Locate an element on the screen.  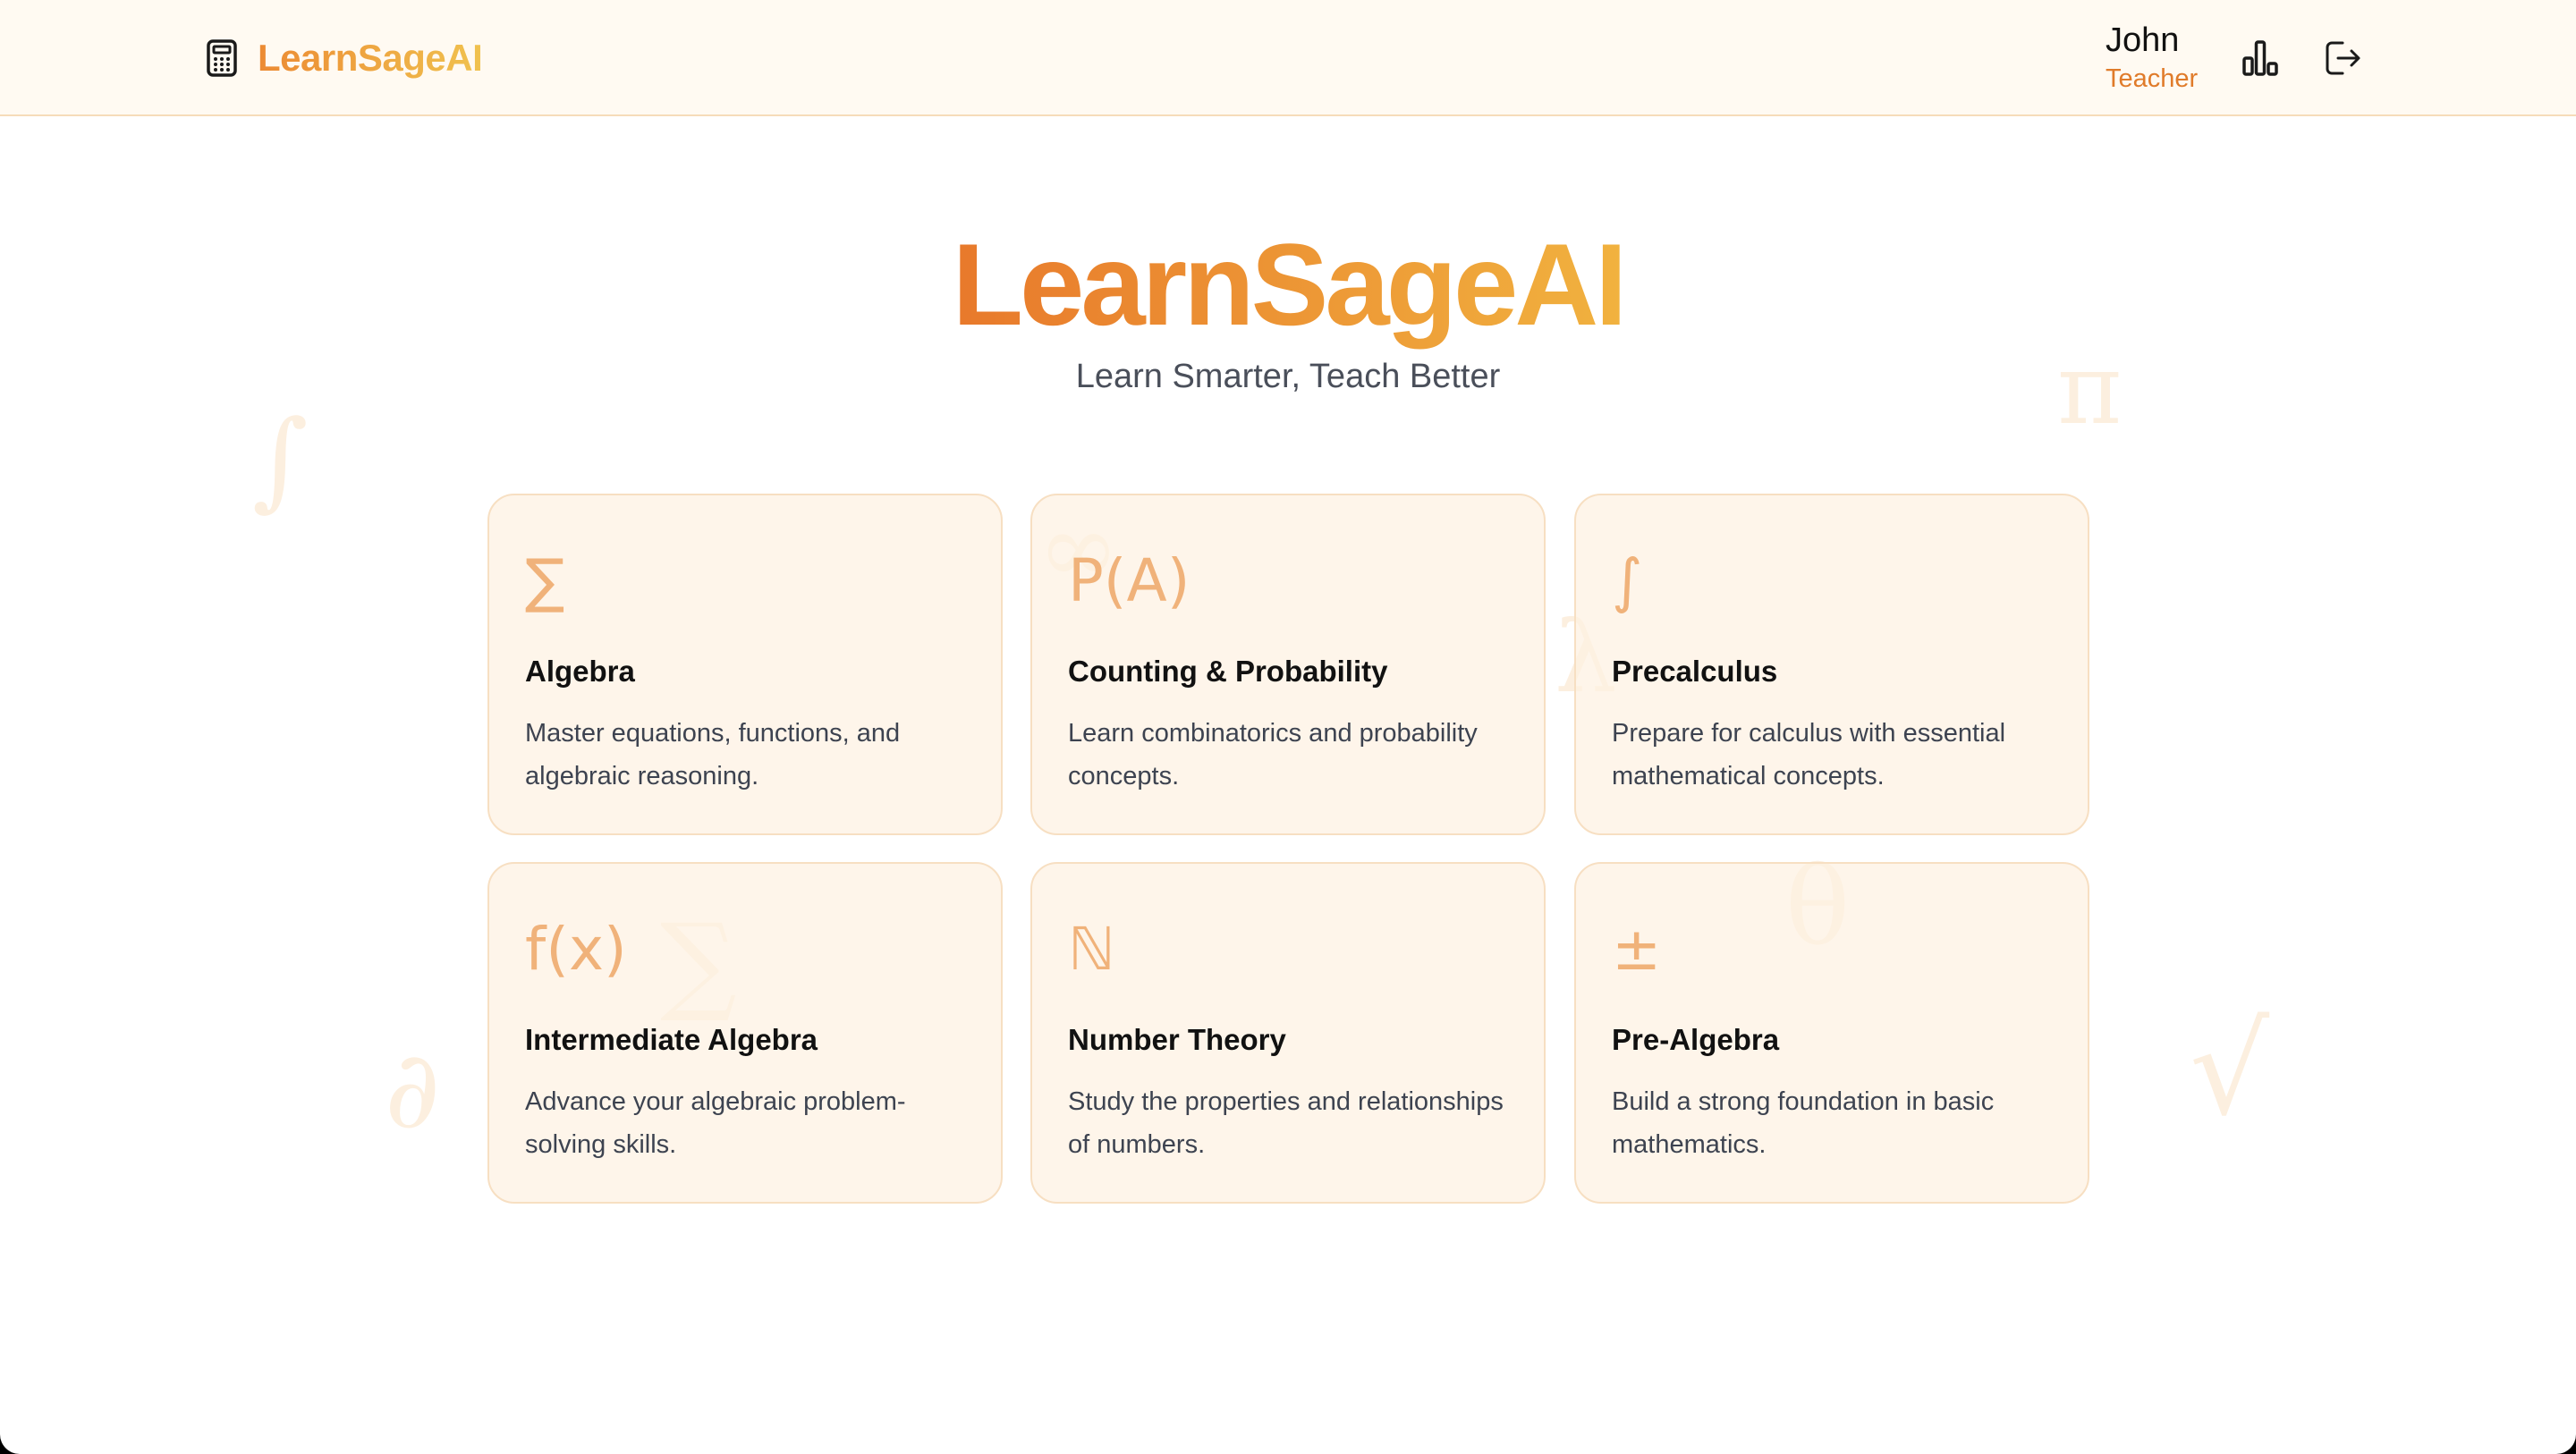
bar-chart-icon is located at coordinates (2260, 58).